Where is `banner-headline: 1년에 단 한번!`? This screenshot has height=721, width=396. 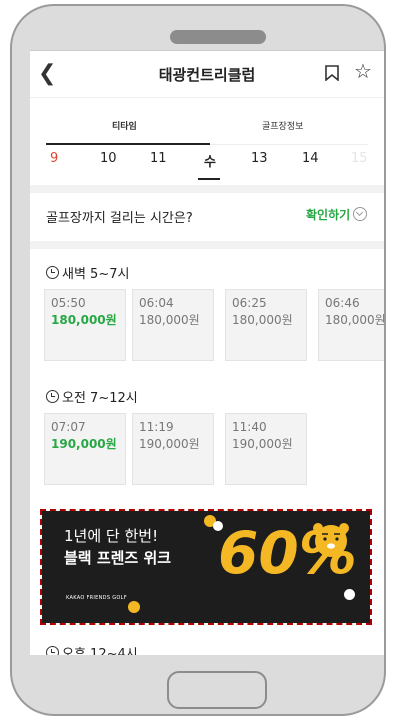
banner-headline: 1년에 단 한번! is located at coordinates (111, 536).